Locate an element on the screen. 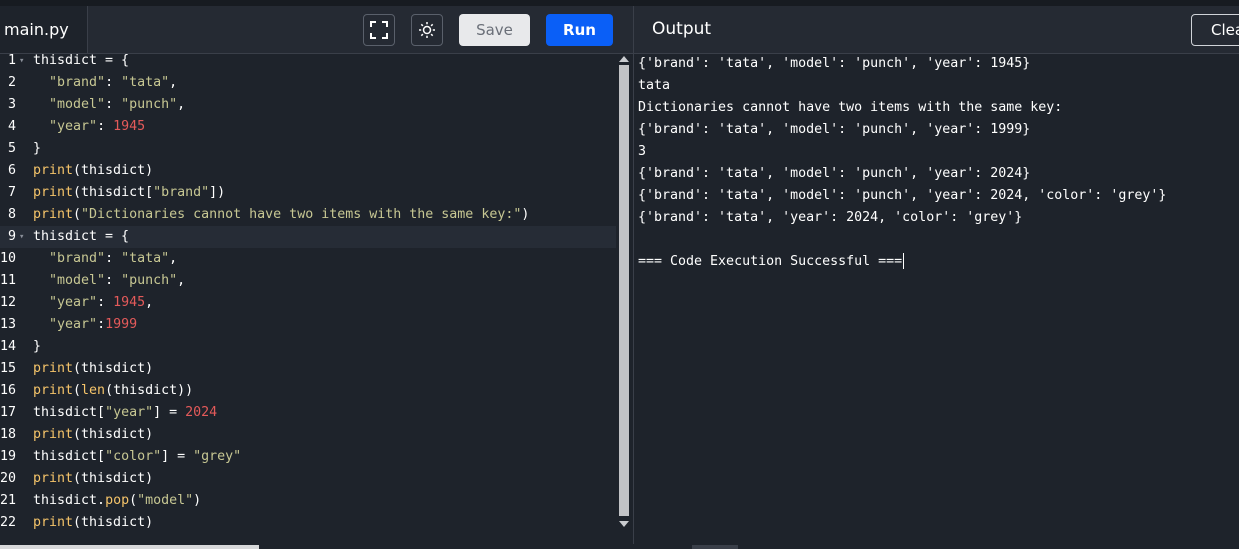 This screenshot has height=549, width=1239. text-cursor is located at coordinates (904, 261).